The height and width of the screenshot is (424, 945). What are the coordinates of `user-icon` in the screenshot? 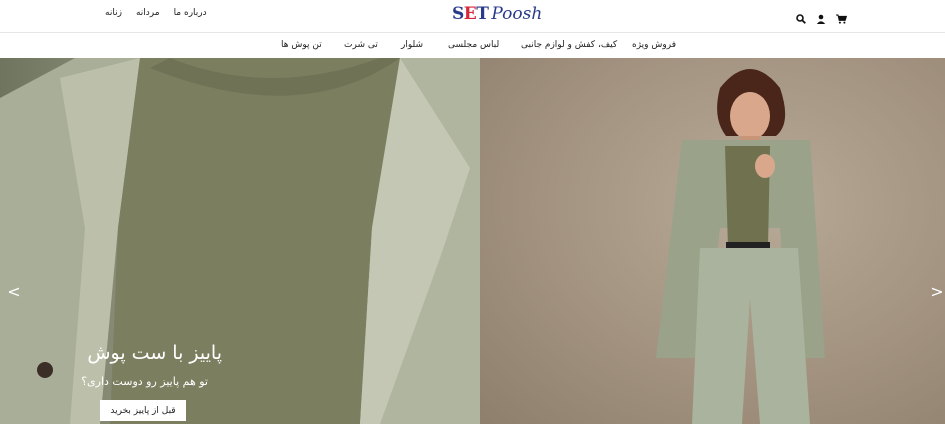 It's located at (821, 16).